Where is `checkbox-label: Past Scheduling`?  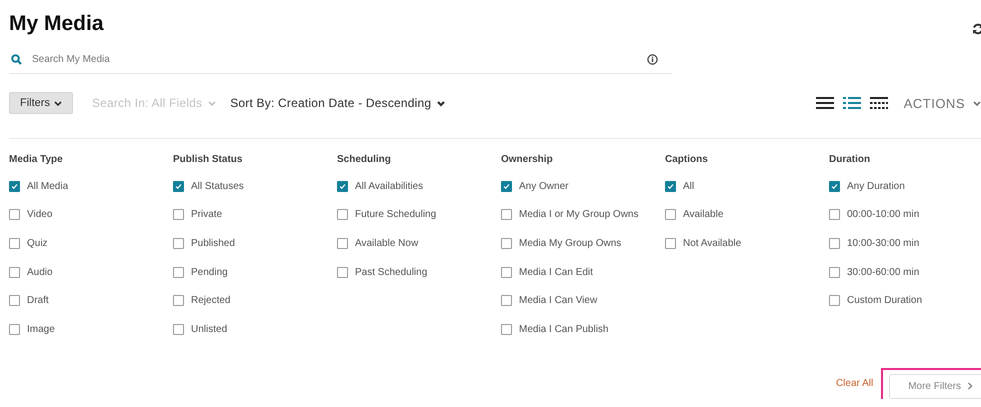
checkbox-label: Past Scheduling is located at coordinates (391, 272).